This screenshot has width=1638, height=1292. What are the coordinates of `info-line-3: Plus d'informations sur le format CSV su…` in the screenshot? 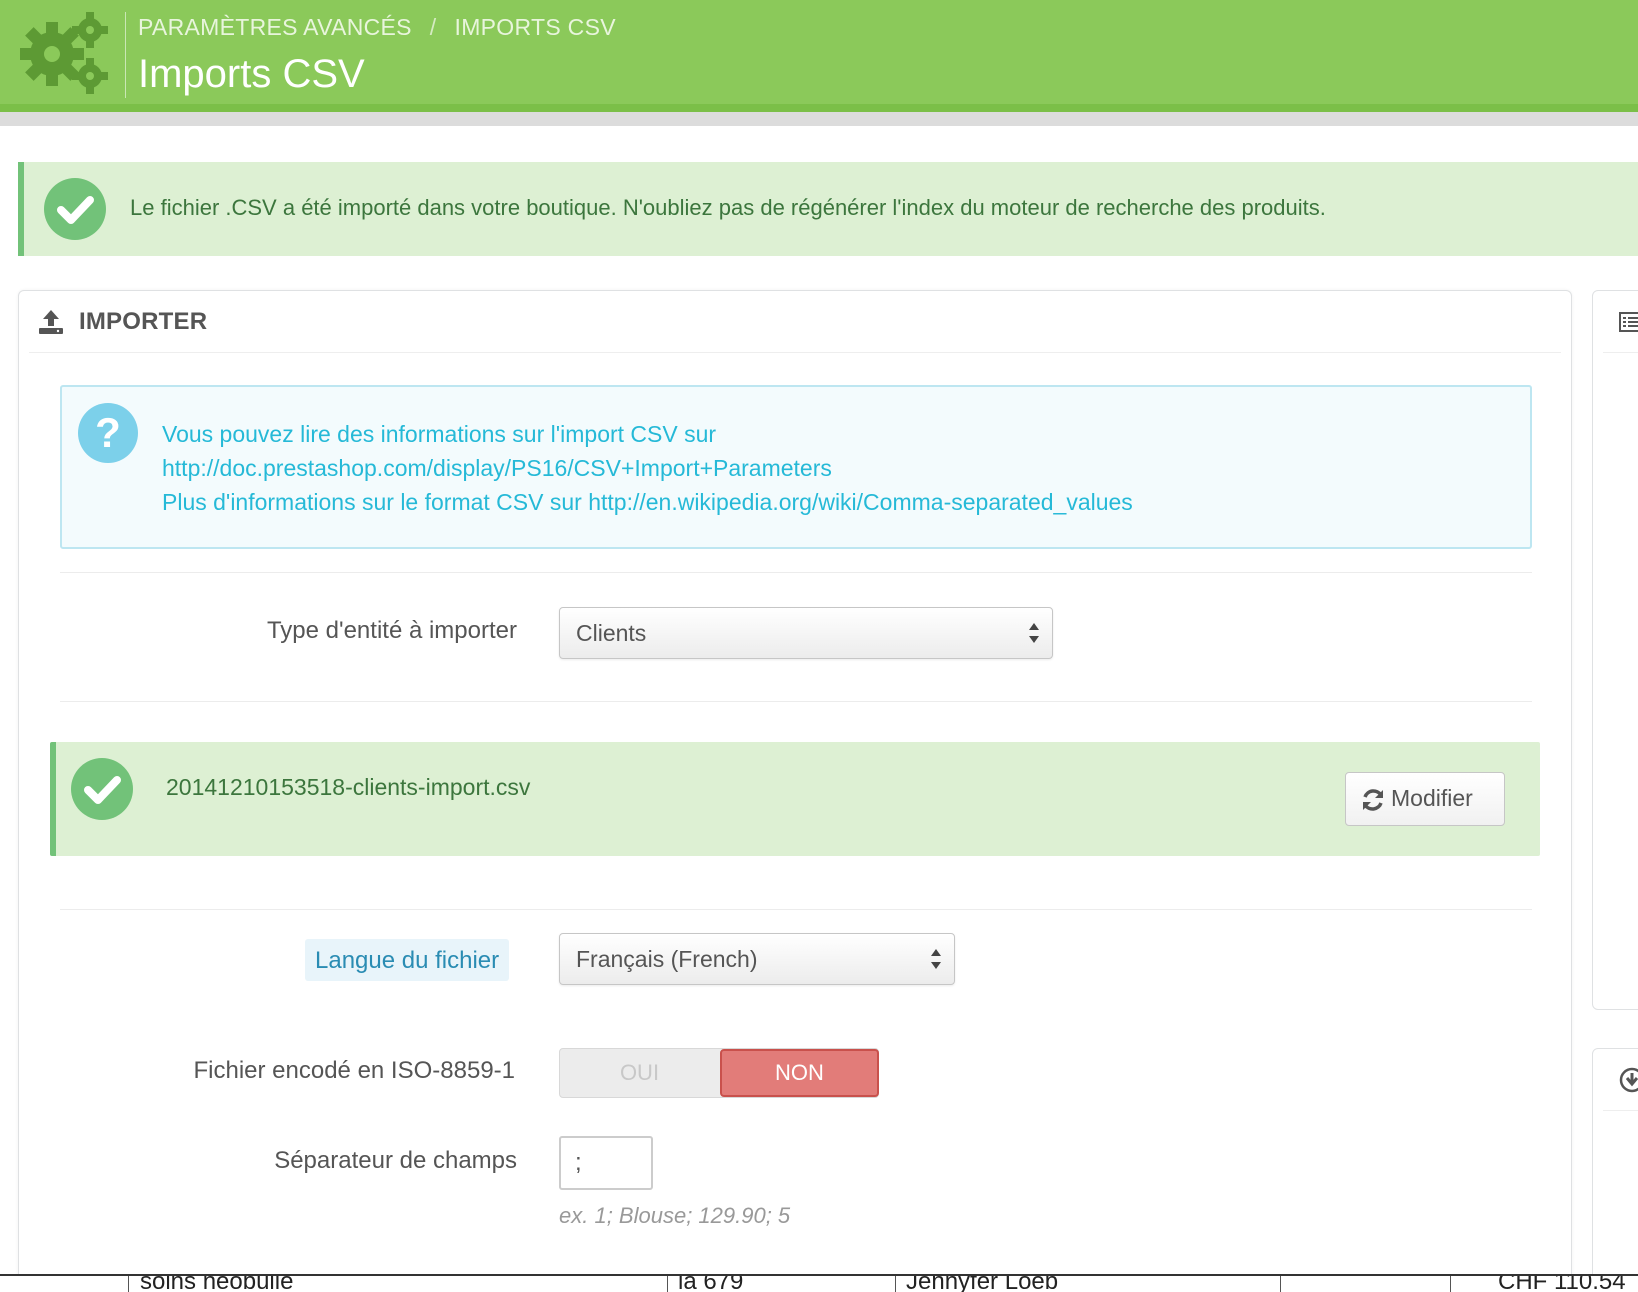 It's located at (647, 502).